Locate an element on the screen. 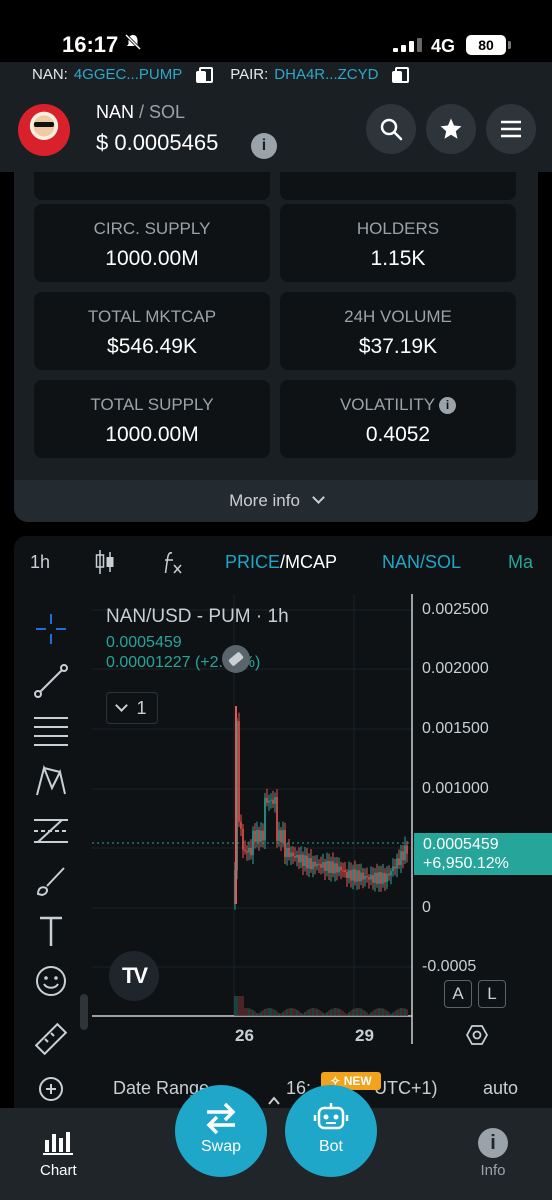  auto-button: auto is located at coordinates (500, 1088).